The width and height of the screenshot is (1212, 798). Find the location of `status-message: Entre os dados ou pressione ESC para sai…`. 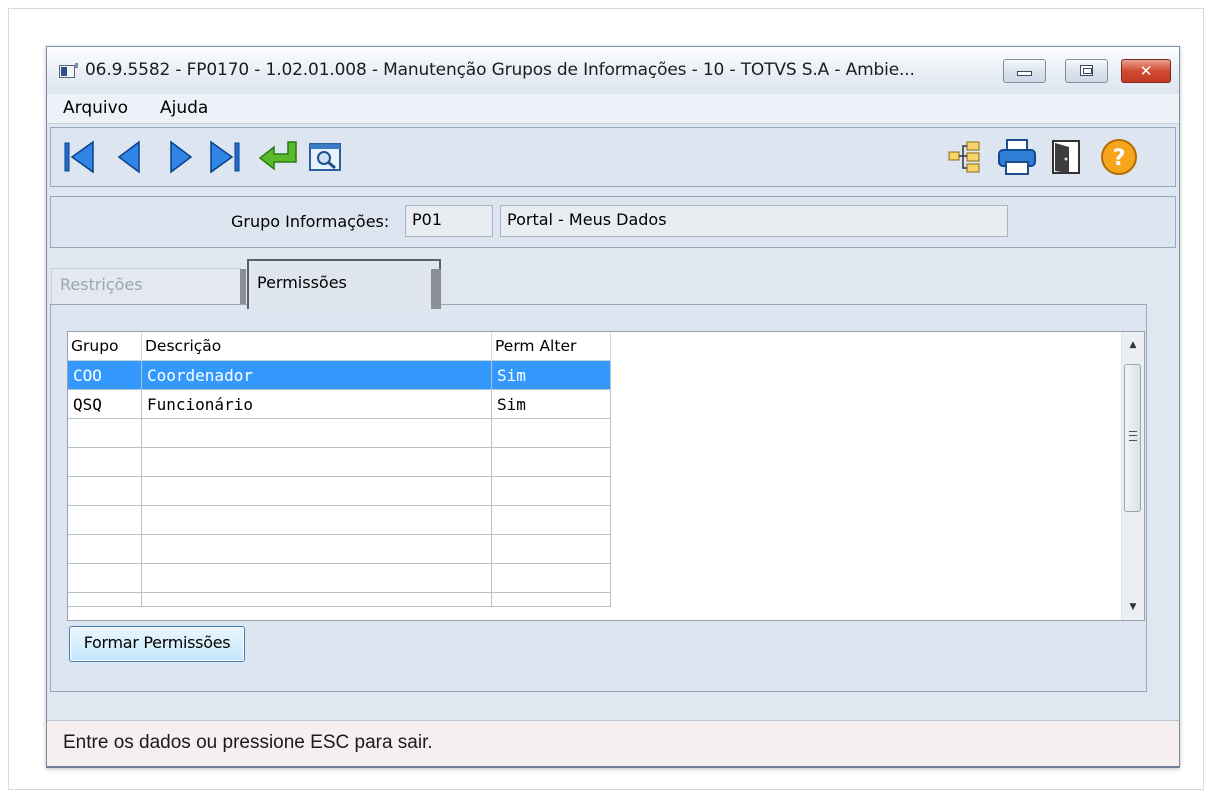

status-message: Entre os dados ou pressione ESC para sai… is located at coordinates (248, 742).